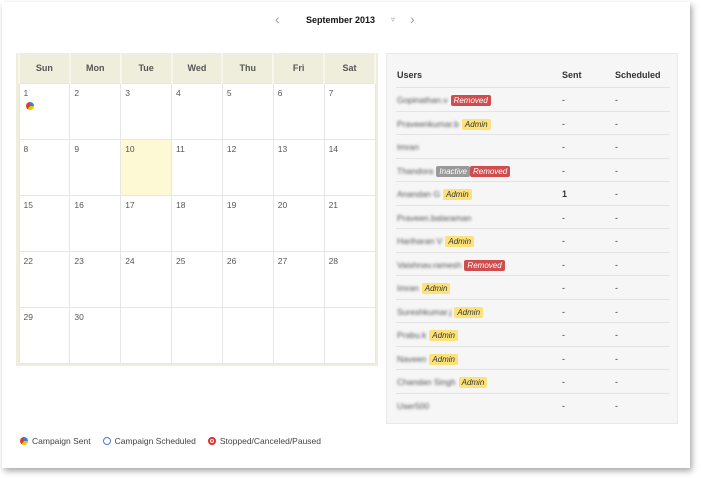  What do you see at coordinates (533, 98) in the screenshot?
I see `user-row: Gopinathan.v Removed - -` at bounding box center [533, 98].